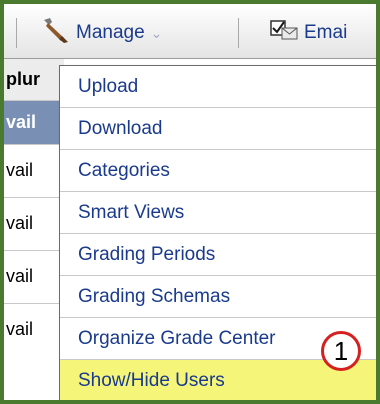 This screenshot has height=404, width=380. I want to click on toolbar: Manage ⌄ Emai, so click(190, 31).